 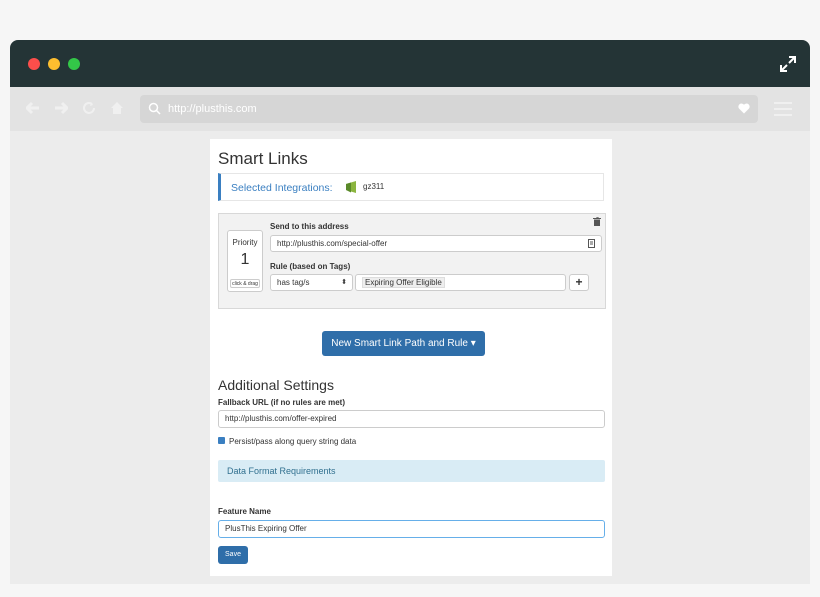 I want to click on search-icon, so click(x=154, y=108).